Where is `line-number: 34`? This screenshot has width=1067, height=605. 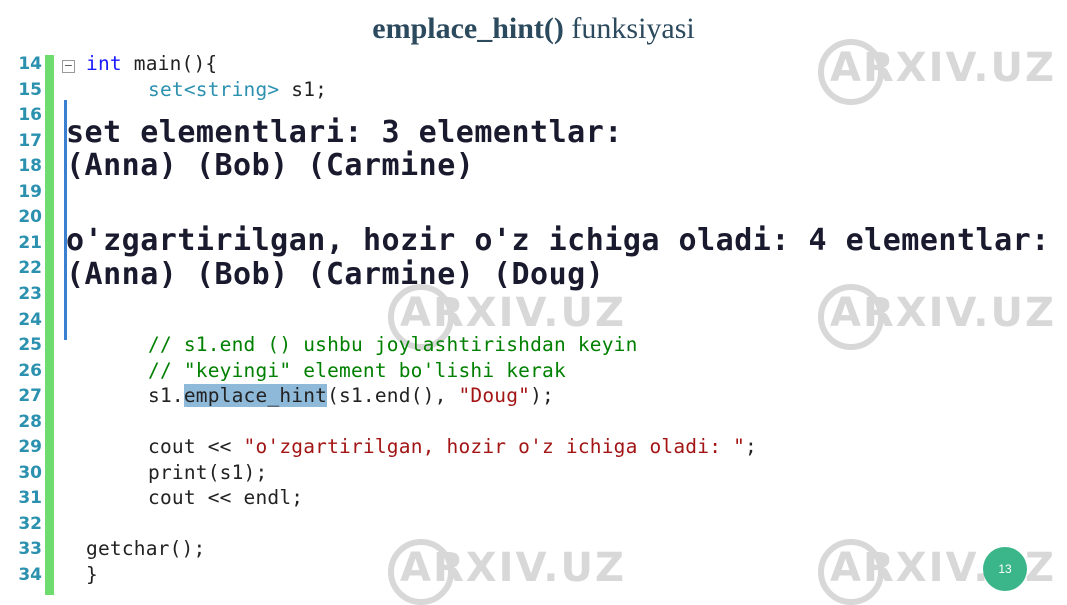 line-number: 34 is located at coordinates (30, 575).